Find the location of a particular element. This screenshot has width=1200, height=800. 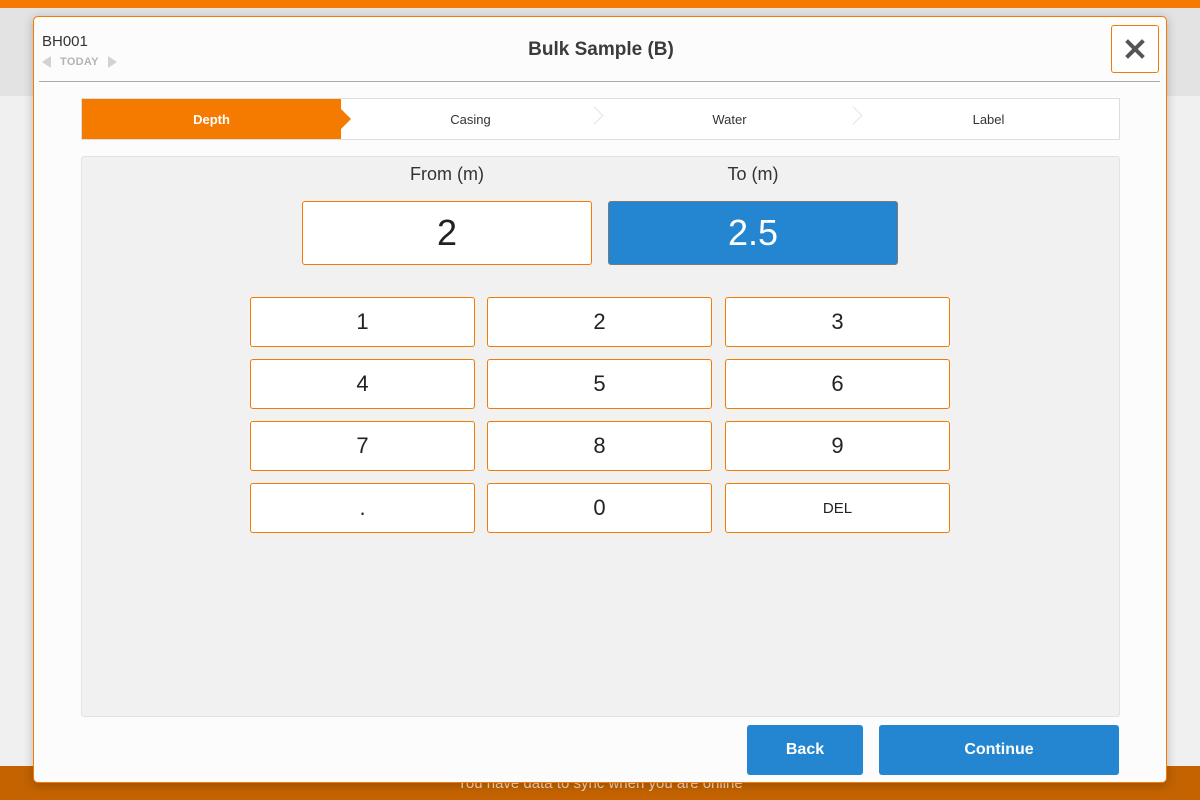

top-accent-bar is located at coordinates (600, 4).